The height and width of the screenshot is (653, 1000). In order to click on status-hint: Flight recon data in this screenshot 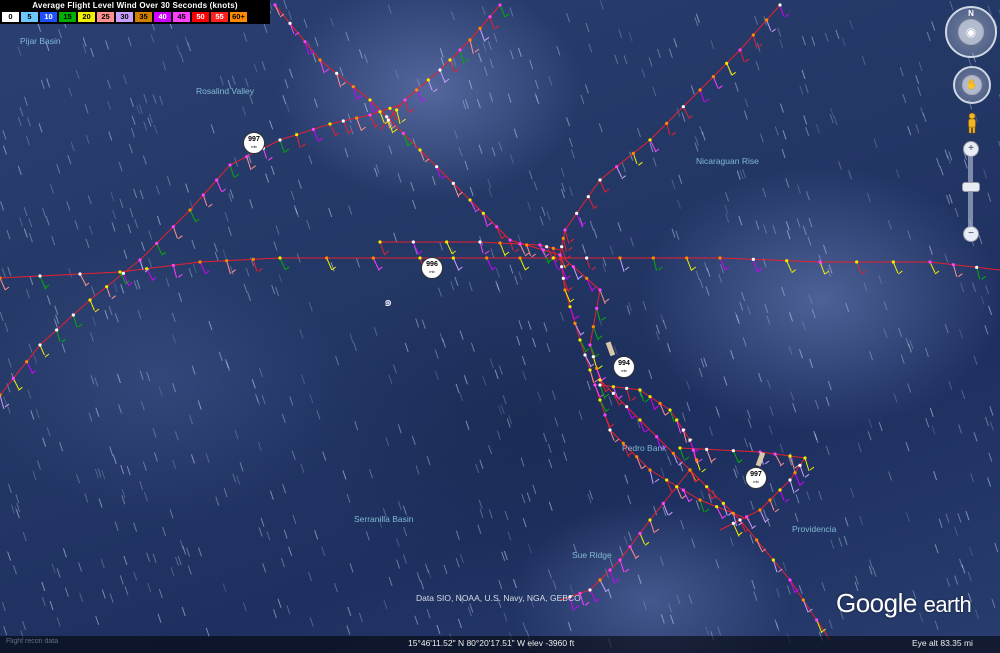, I will do `click(32, 641)`.